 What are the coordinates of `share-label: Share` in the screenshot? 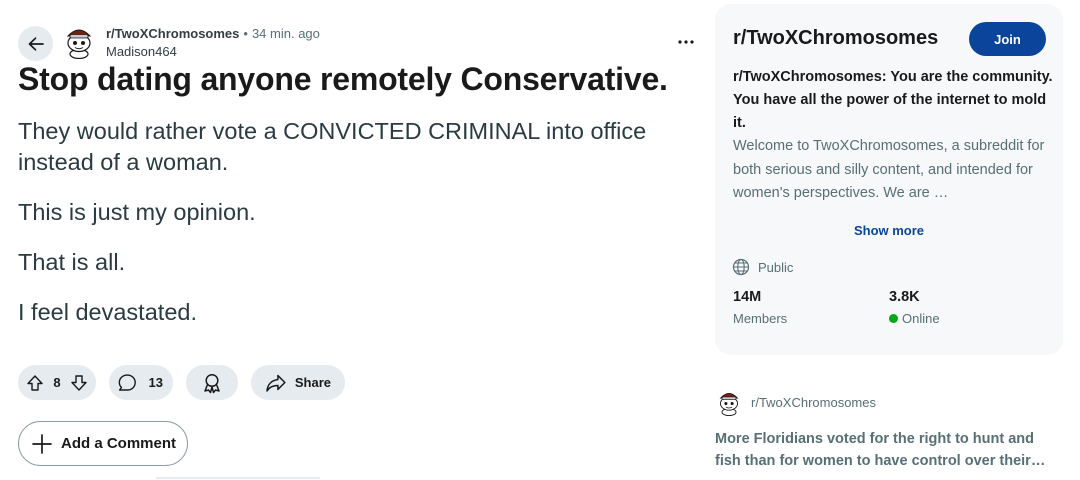 It's located at (312, 382).